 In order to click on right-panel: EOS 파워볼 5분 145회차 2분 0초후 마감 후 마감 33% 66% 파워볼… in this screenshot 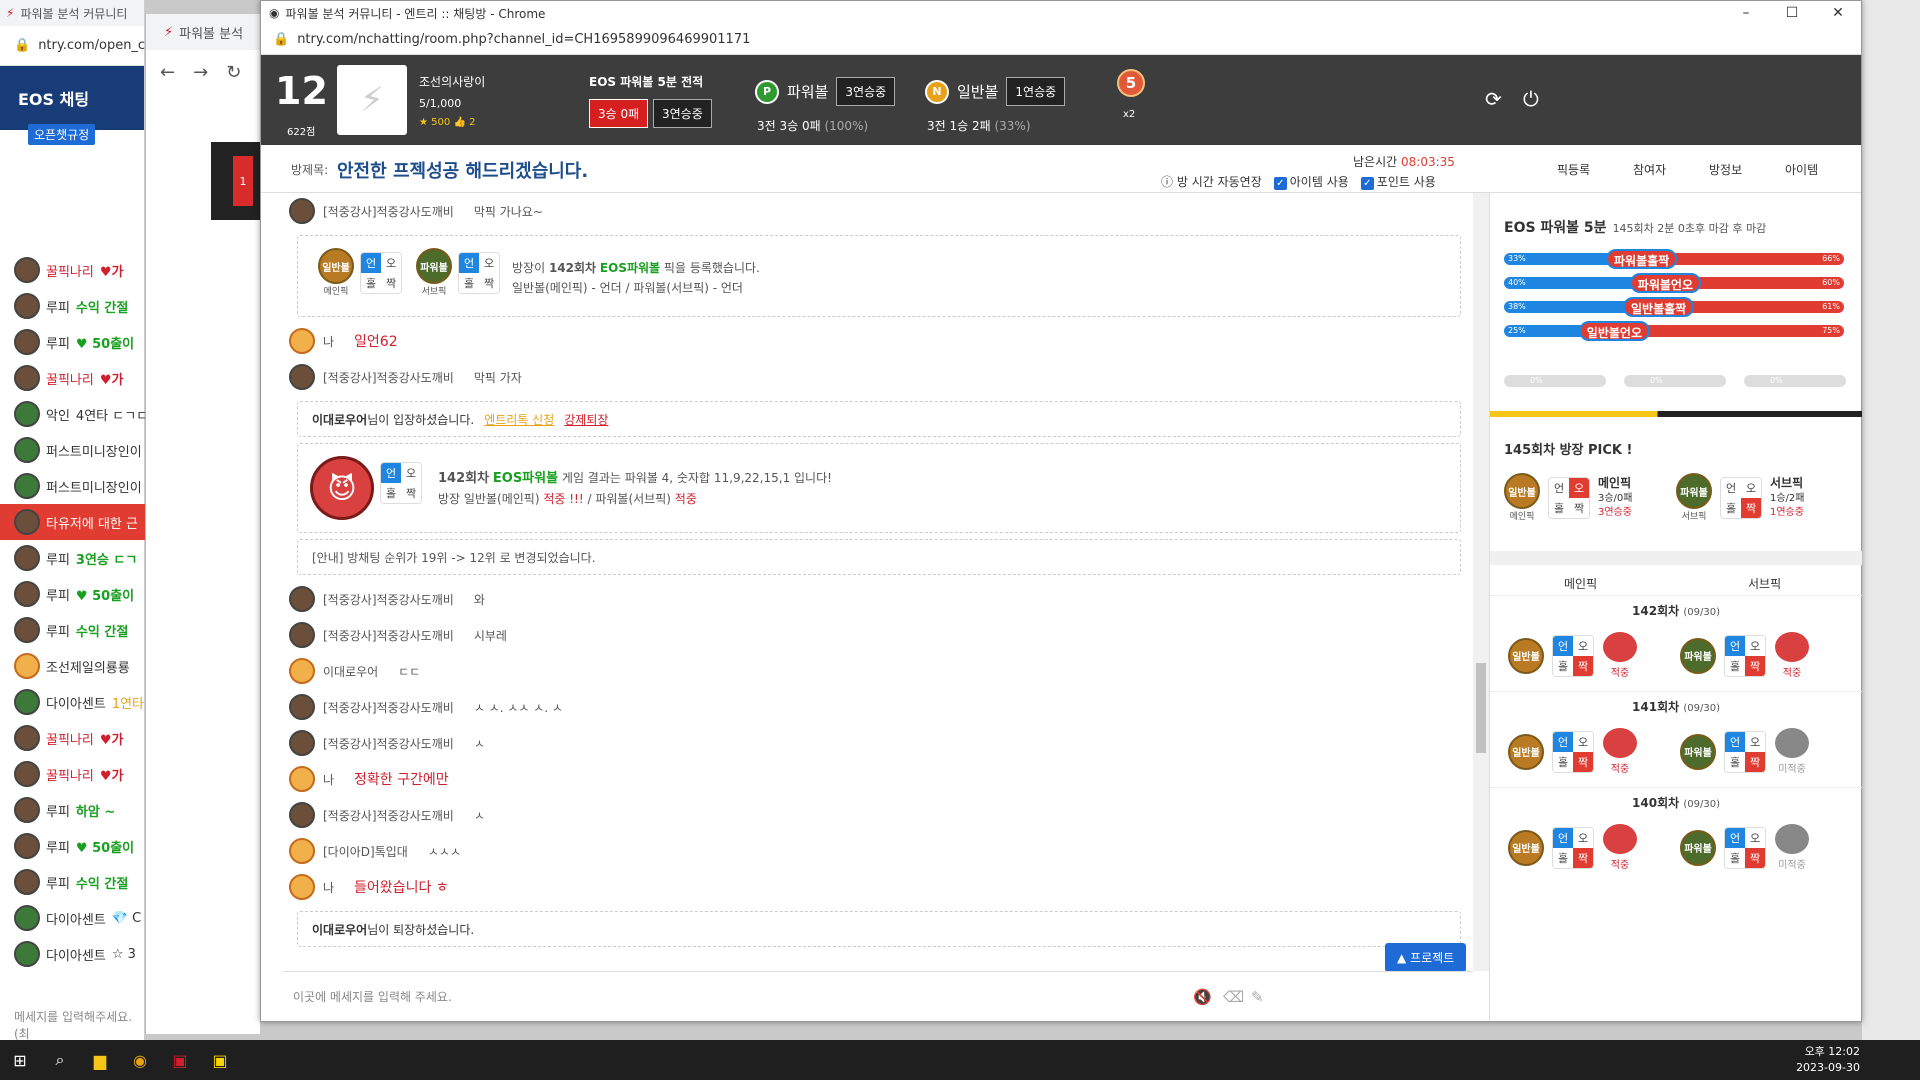, I will do `click(1675, 607)`.